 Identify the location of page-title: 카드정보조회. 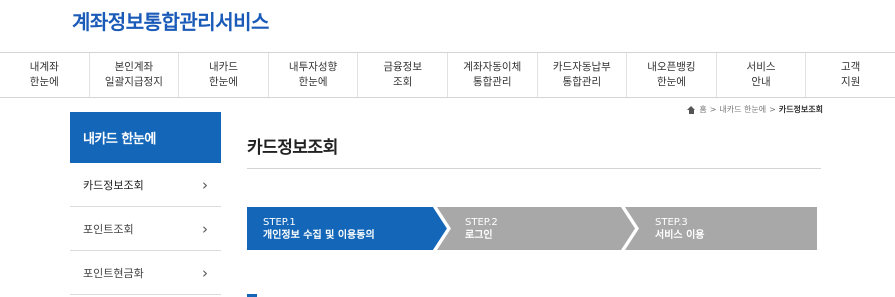
(292, 148).